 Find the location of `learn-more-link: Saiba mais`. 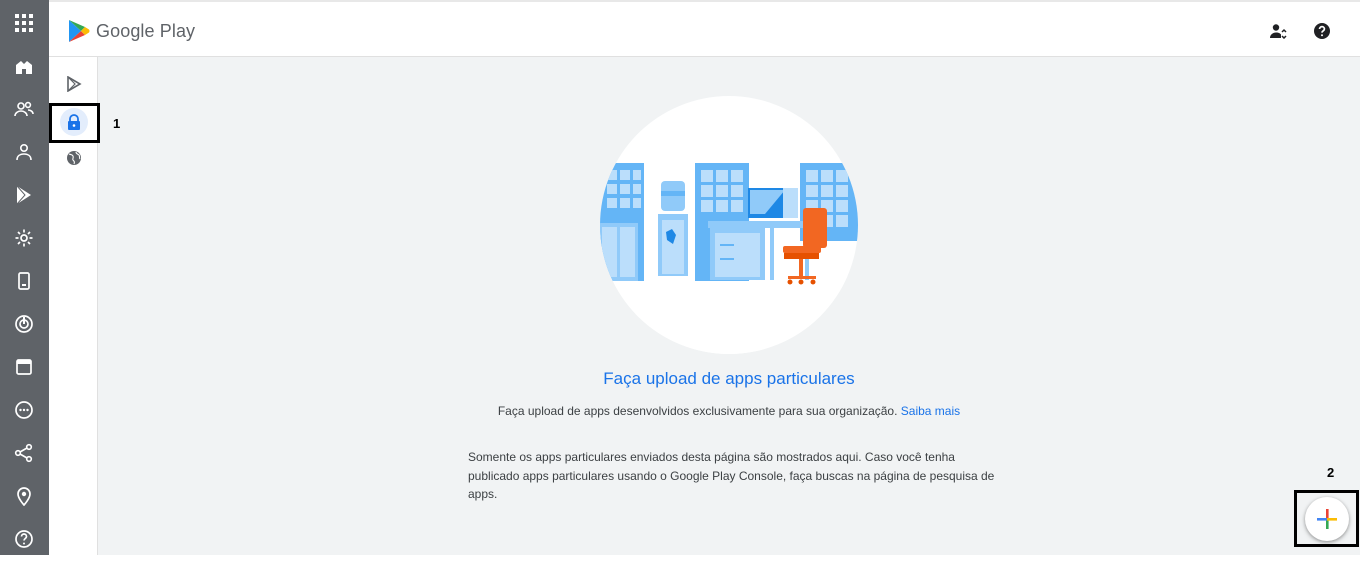

learn-more-link: Saiba mais is located at coordinates (930, 411).